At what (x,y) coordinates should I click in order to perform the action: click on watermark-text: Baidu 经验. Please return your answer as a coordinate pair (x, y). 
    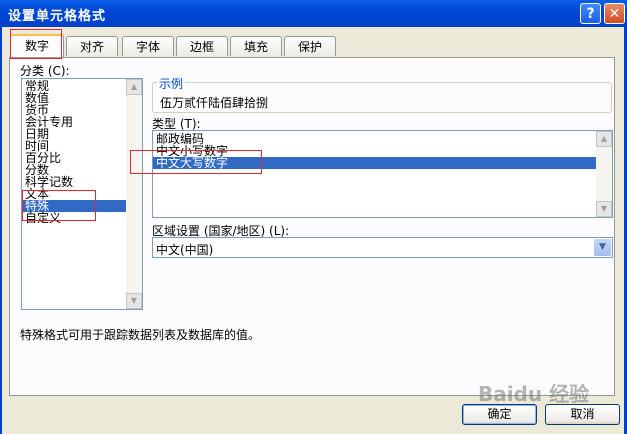
    Looking at the image, I should click on (534, 394).